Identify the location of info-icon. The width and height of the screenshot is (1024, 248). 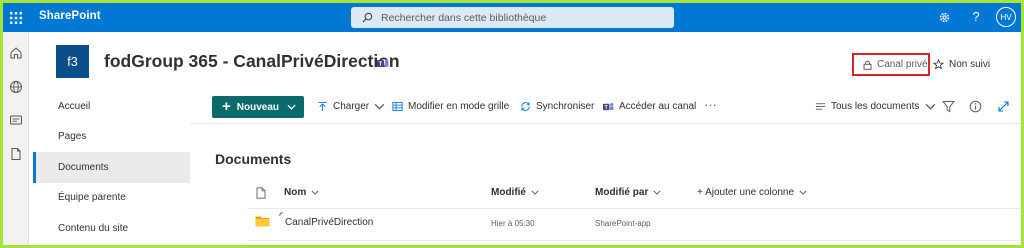
(975, 106).